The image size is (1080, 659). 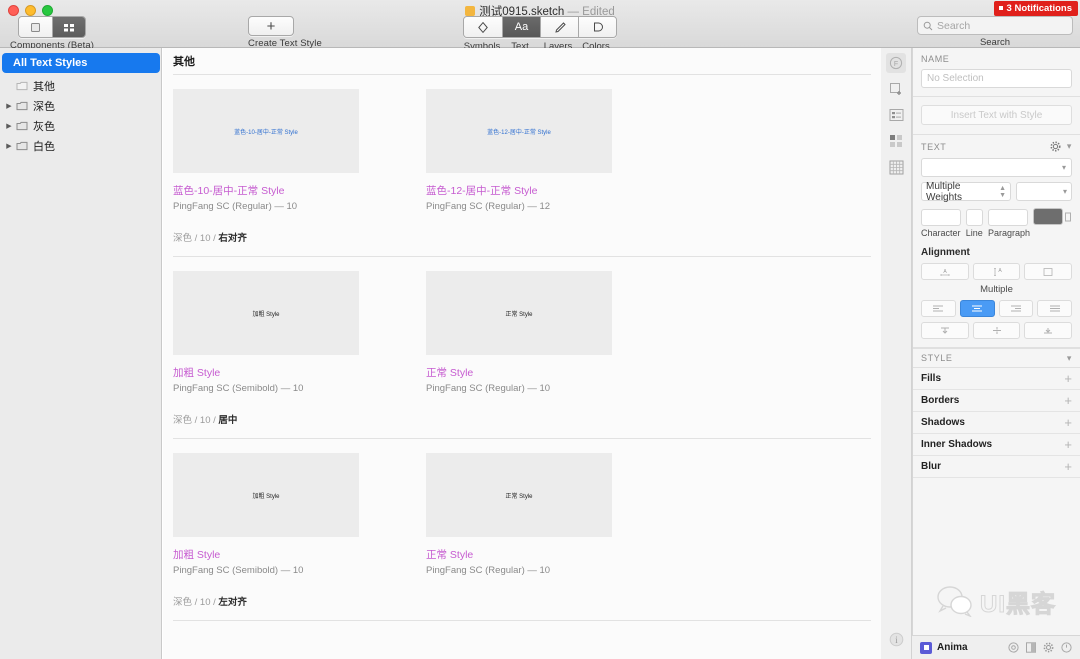 What do you see at coordinates (1002, 192) in the screenshot?
I see `stepper-icon: ▲ ▼` at bounding box center [1002, 192].